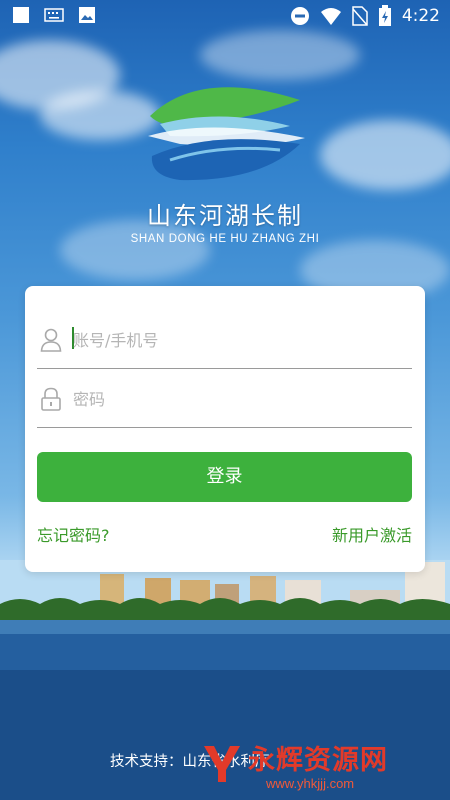 The height and width of the screenshot is (800, 450). What do you see at coordinates (226, 134) in the screenshot?
I see `app-logo` at bounding box center [226, 134].